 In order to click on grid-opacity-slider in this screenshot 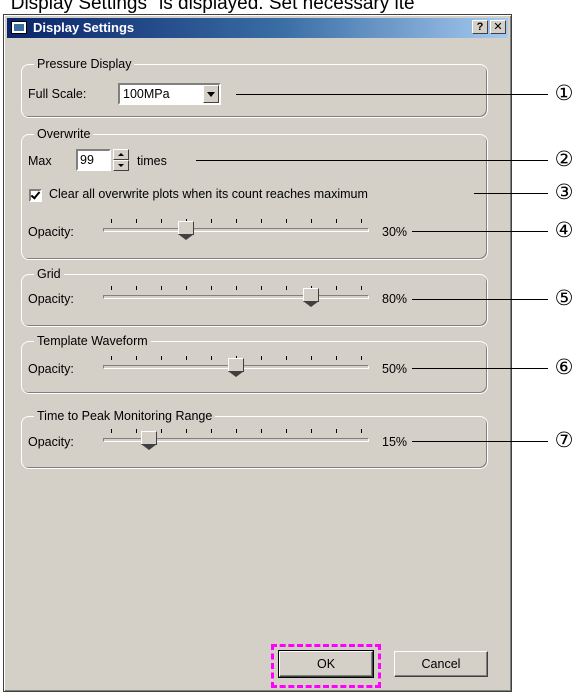, I will do `click(236, 294)`.